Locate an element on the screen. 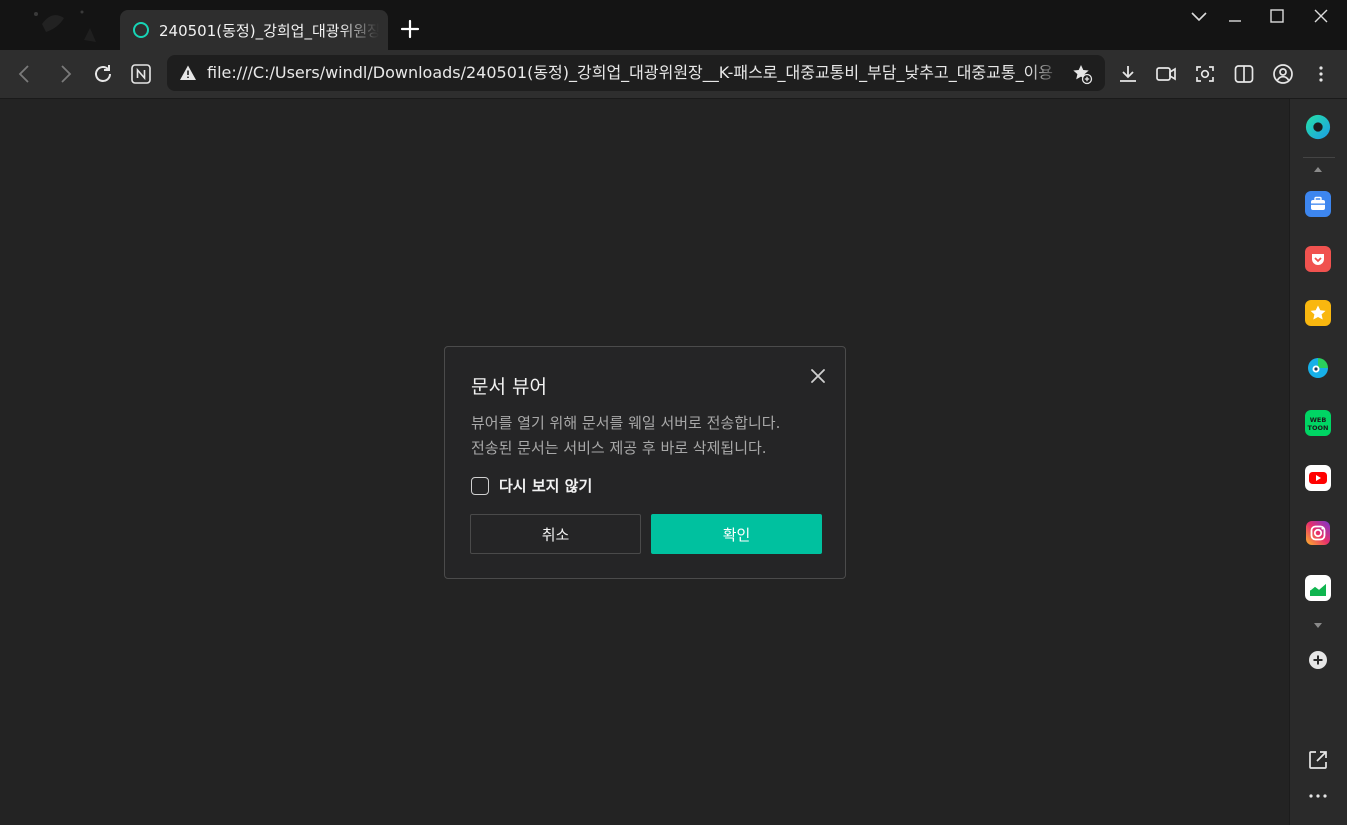  sidebar-item-papago is located at coordinates (1318, 368).